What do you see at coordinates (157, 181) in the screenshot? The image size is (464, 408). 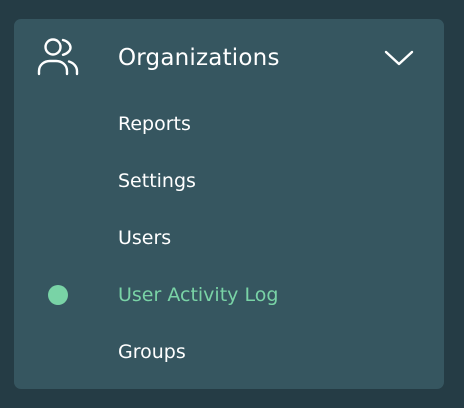 I see `sidebar-item-label: Settings` at bounding box center [157, 181].